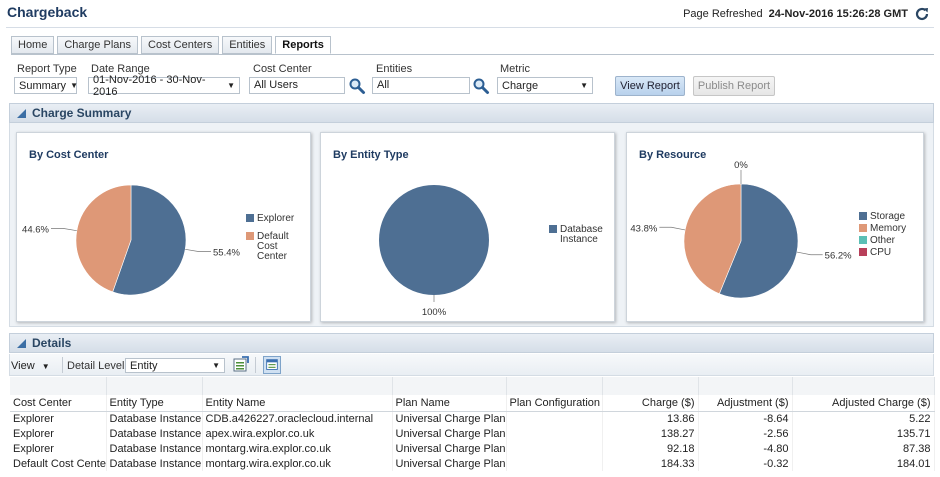 The width and height of the screenshot is (940, 477). What do you see at coordinates (745, 433) in the screenshot?
I see `table-cell: -2.56` at bounding box center [745, 433].